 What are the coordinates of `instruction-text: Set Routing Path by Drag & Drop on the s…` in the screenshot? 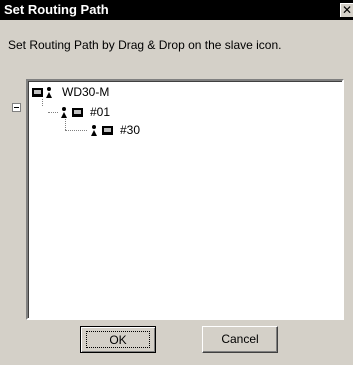 It's located at (145, 45).